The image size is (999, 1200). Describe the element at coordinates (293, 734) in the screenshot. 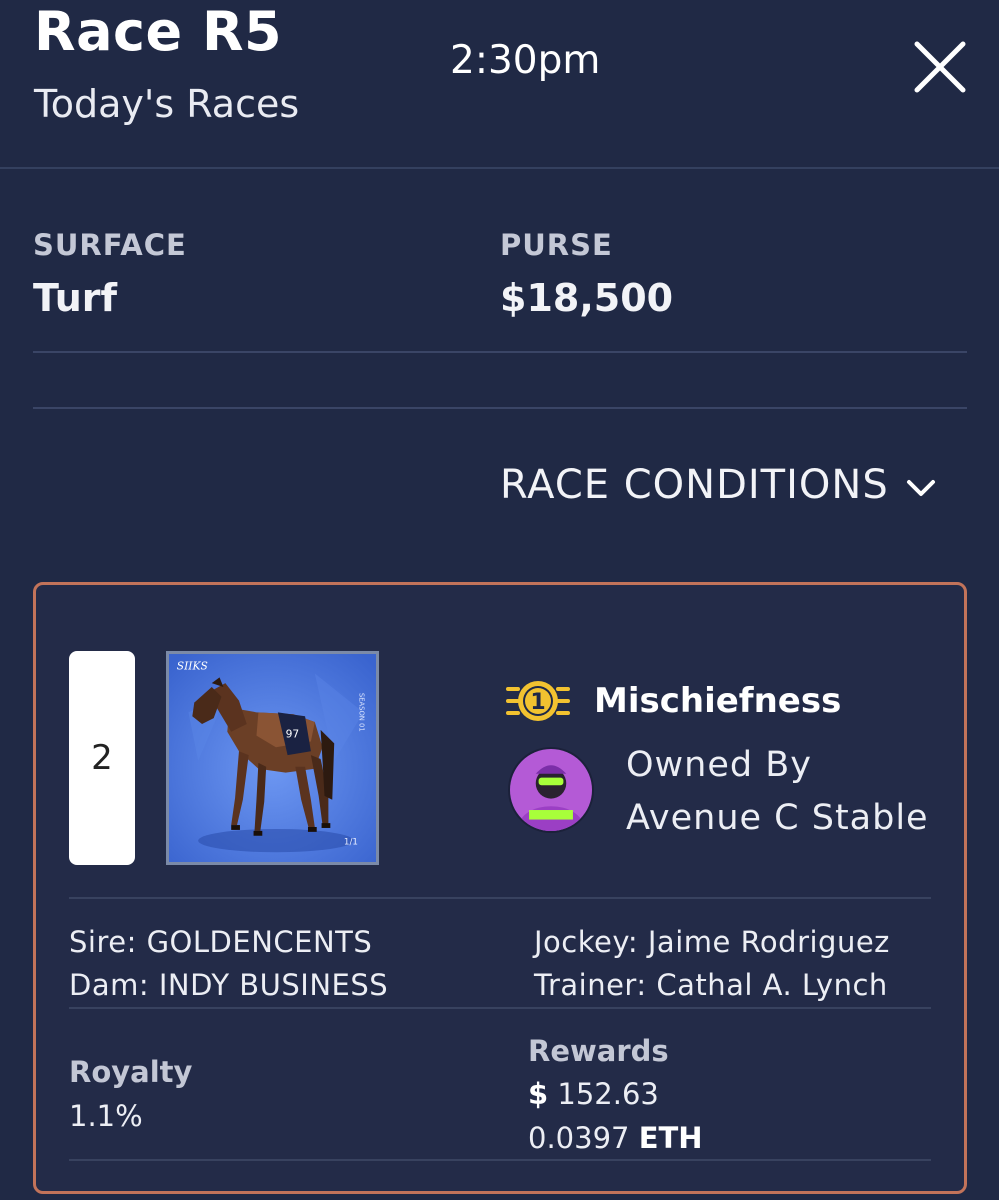

I see `saddle-number: 97` at that location.